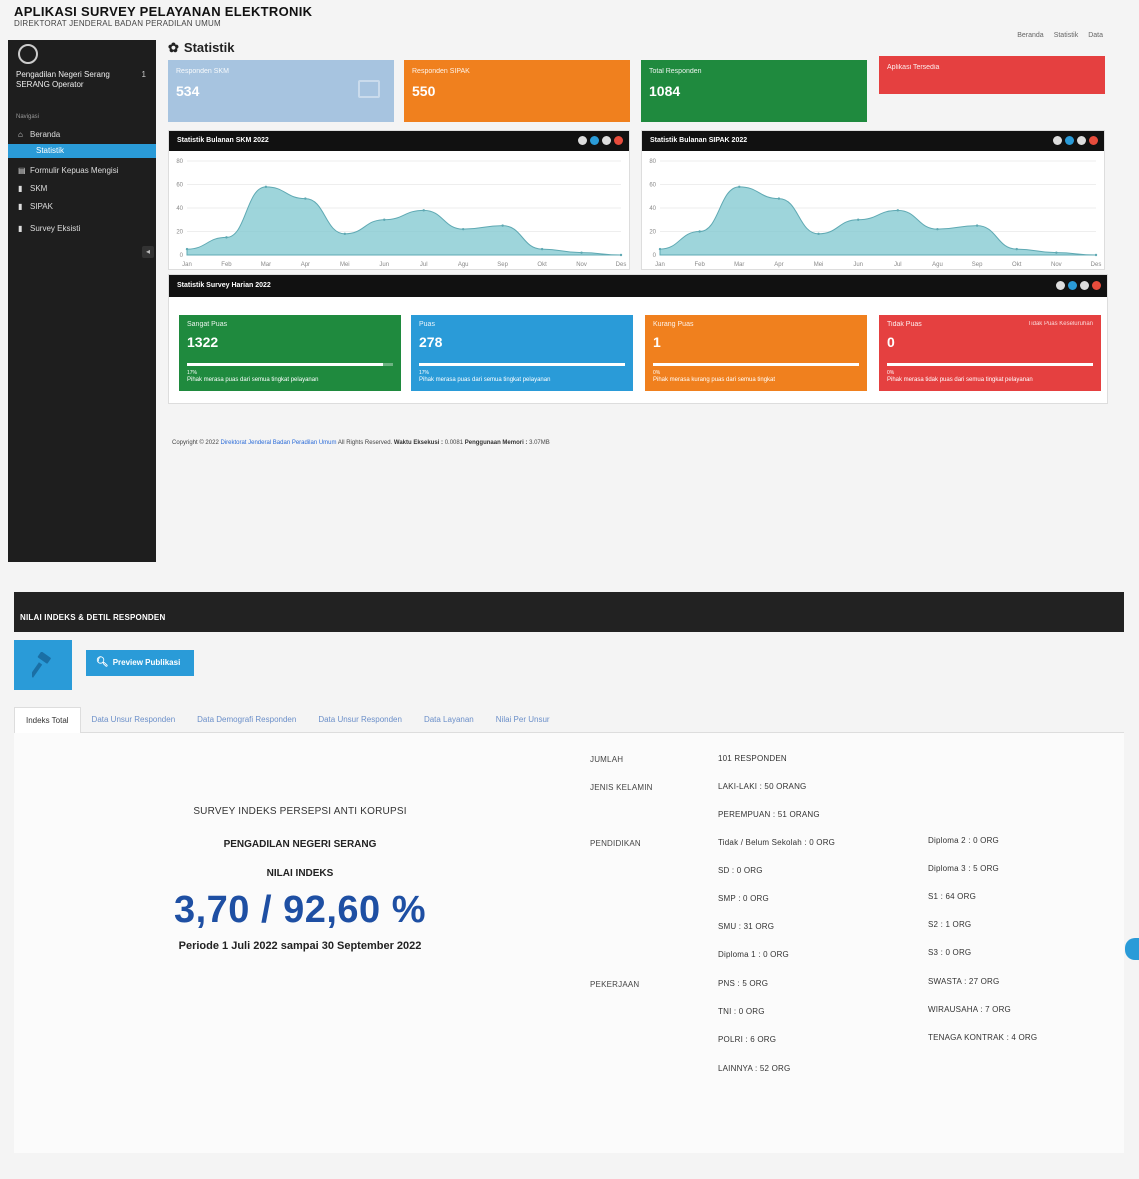  What do you see at coordinates (360, 720) in the screenshot?
I see `tab-data-unsur-responden-2: Data Unsur Responden` at bounding box center [360, 720].